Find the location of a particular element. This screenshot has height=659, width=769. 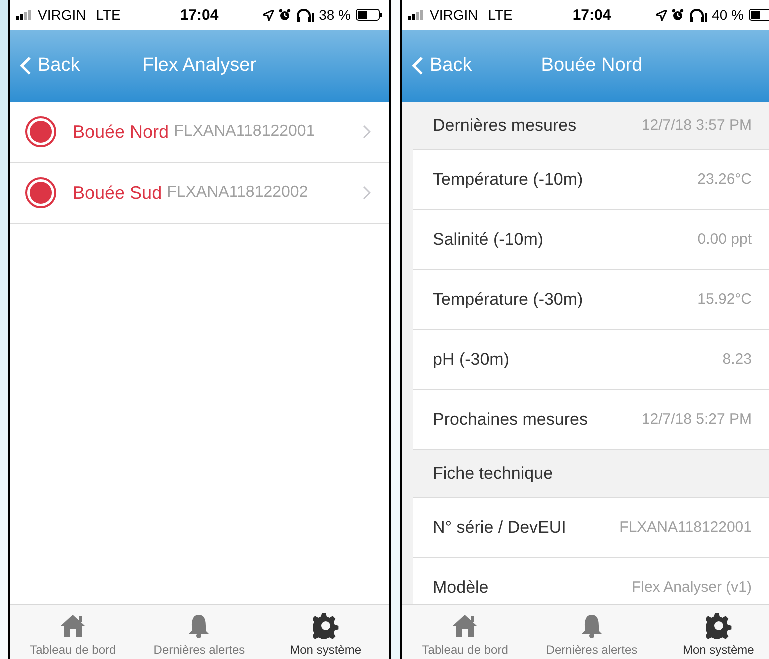

field-value: Flex Analyser (v1) is located at coordinates (692, 587).